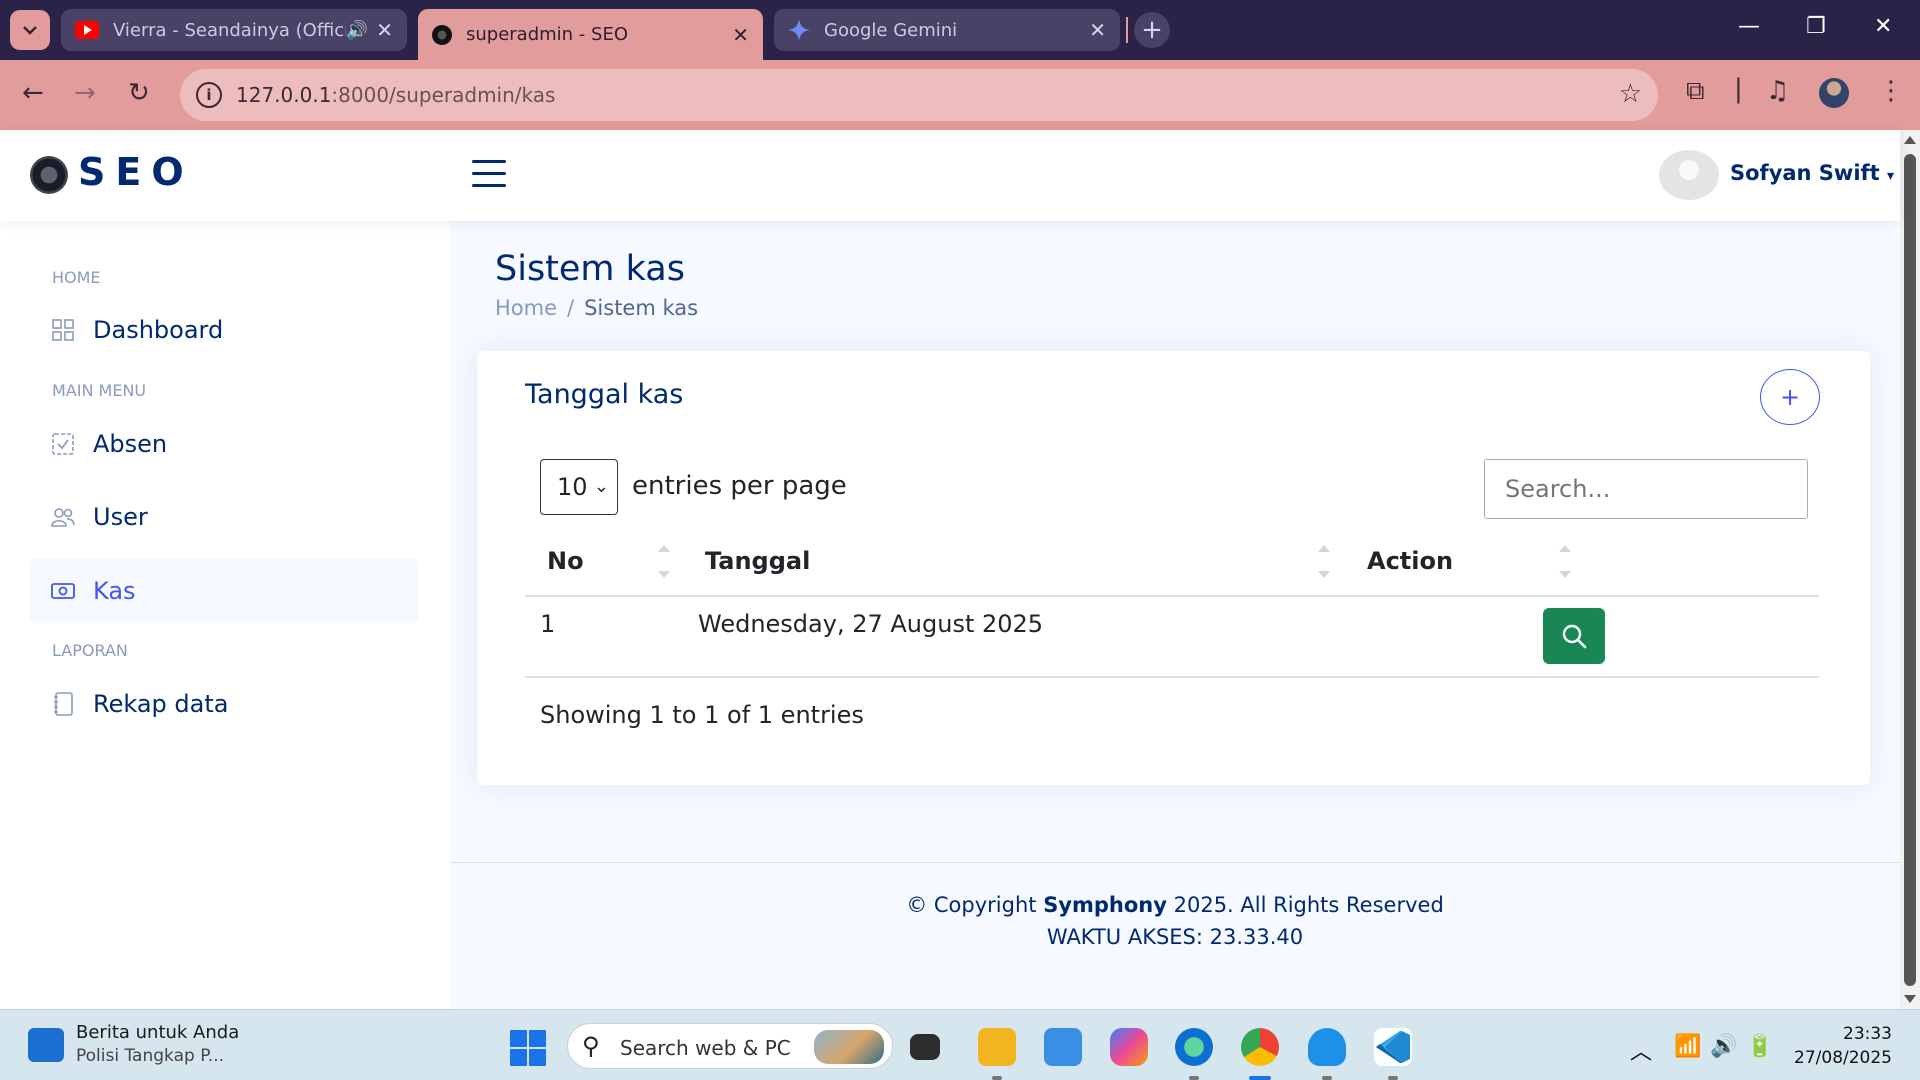 The width and height of the screenshot is (1920, 1080). What do you see at coordinates (1723, 1046) in the screenshot?
I see `volume-icon: 🔊` at bounding box center [1723, 1046].